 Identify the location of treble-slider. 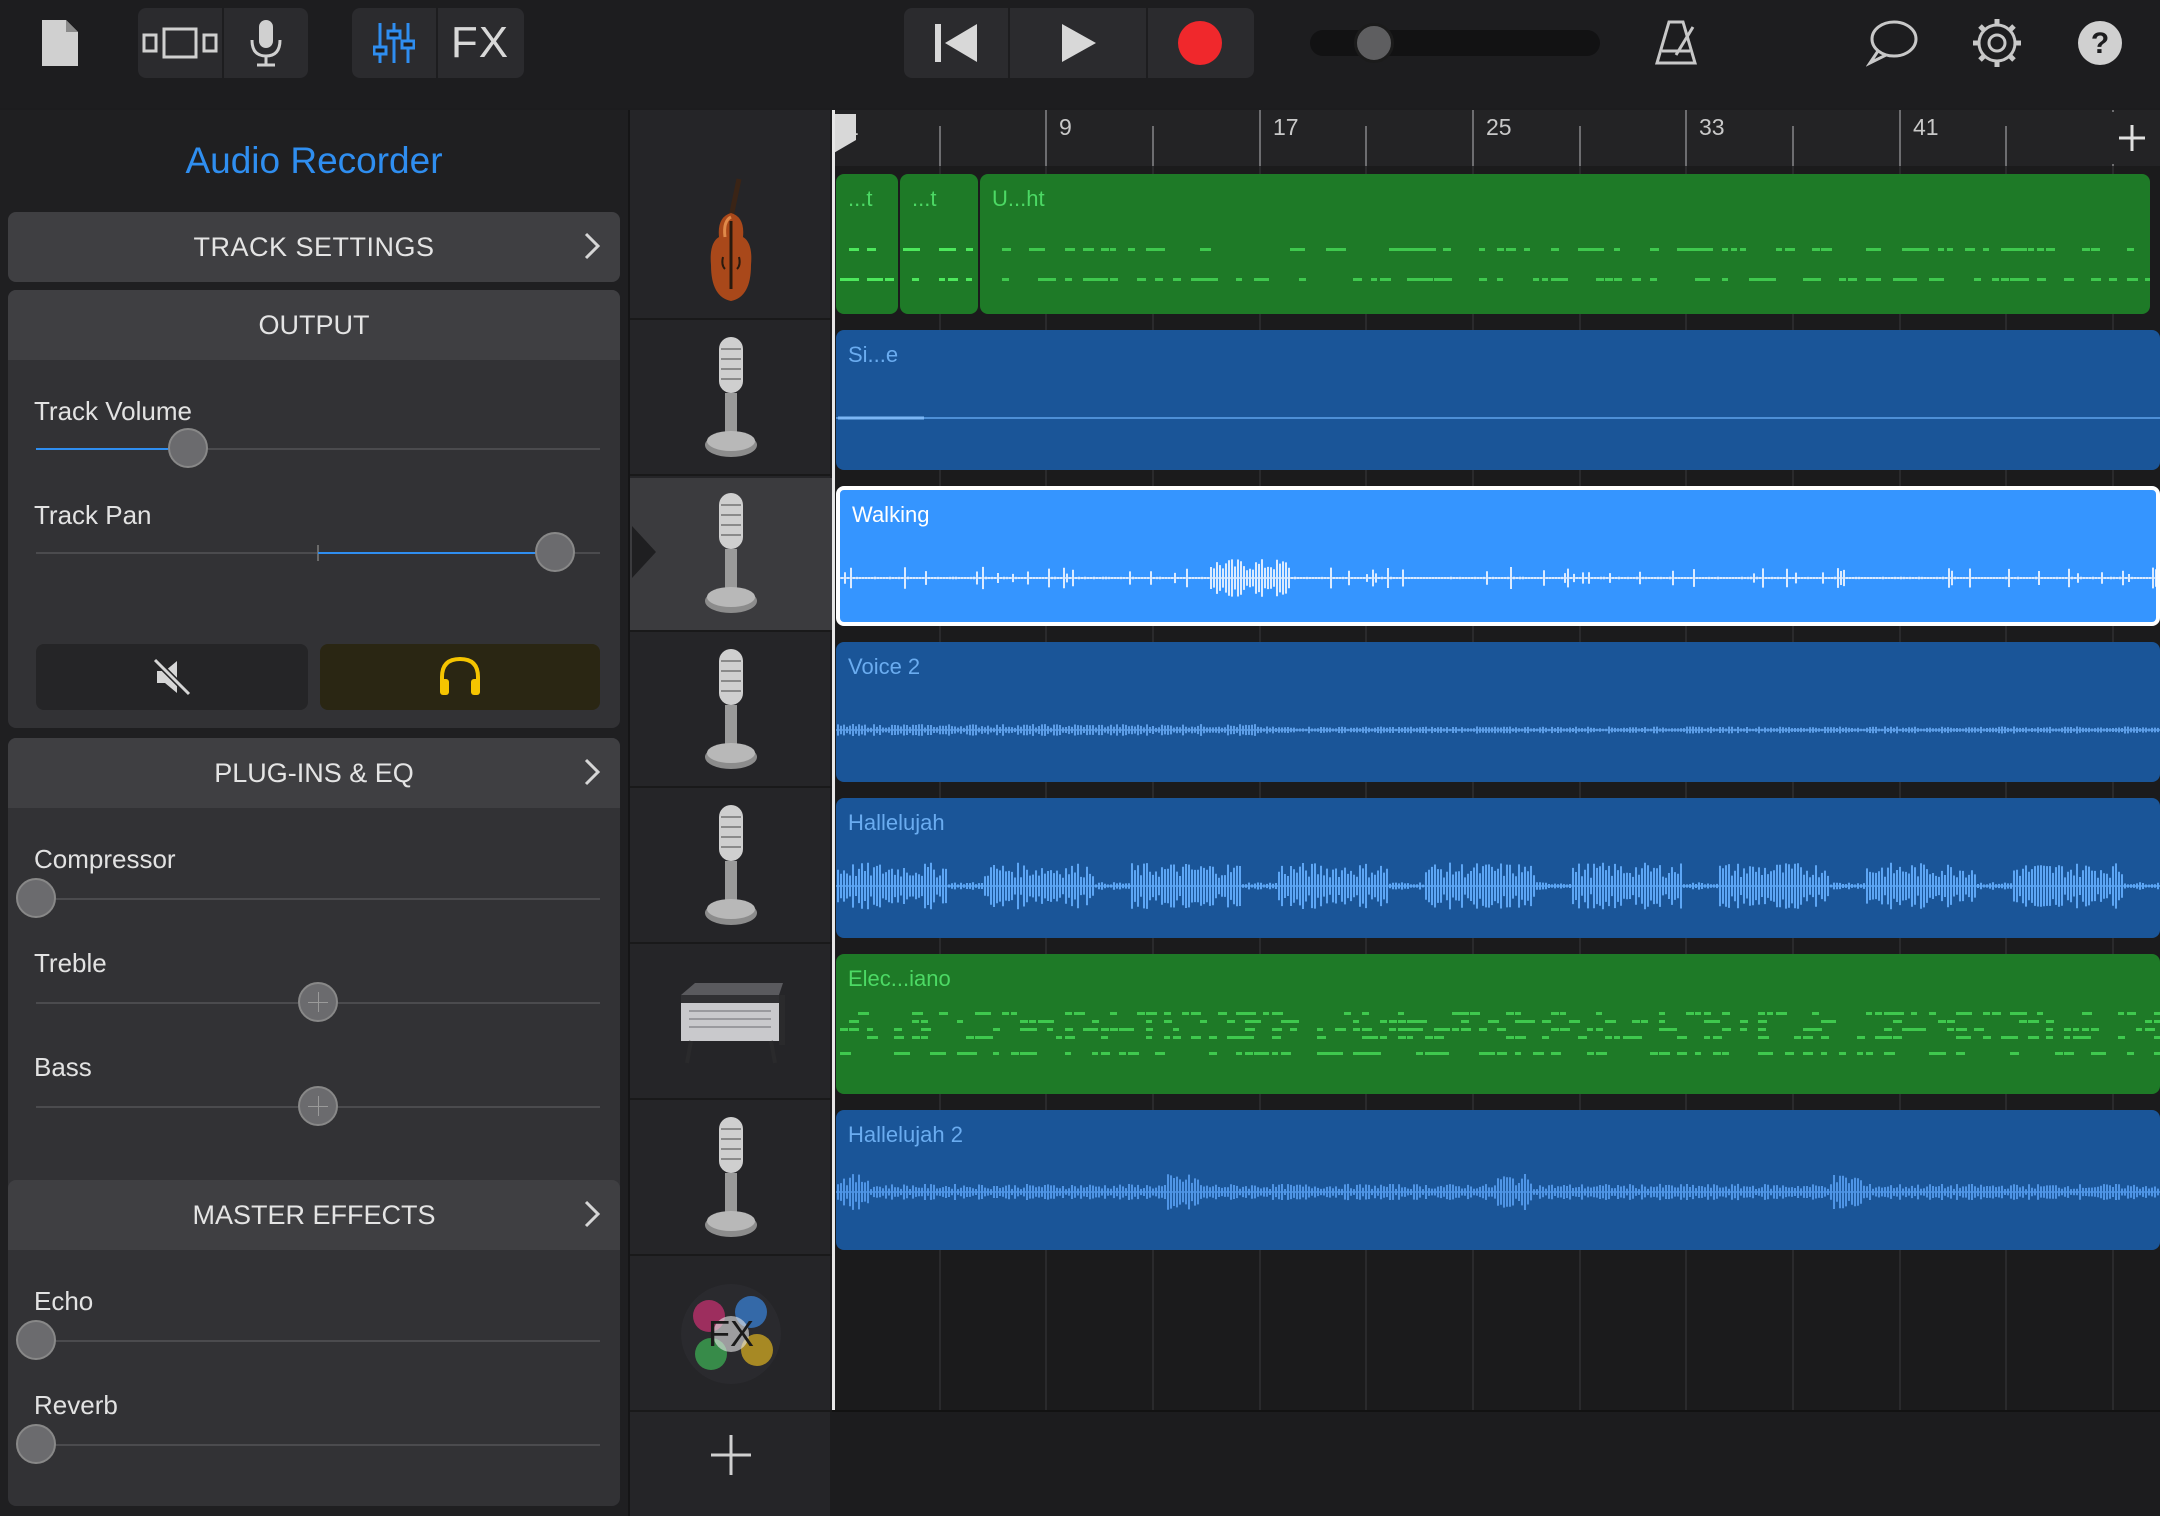
(318, 1002).